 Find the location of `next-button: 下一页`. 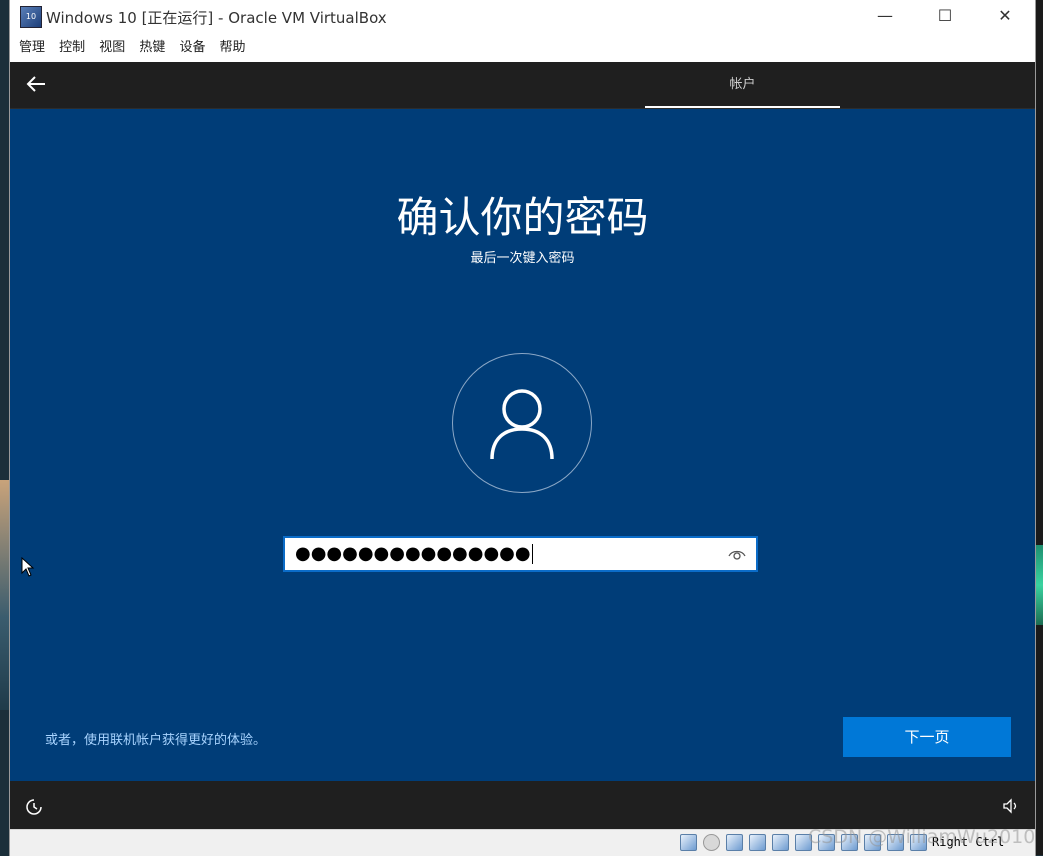

next-button: 下一页 is located at coordinates (927, 737).